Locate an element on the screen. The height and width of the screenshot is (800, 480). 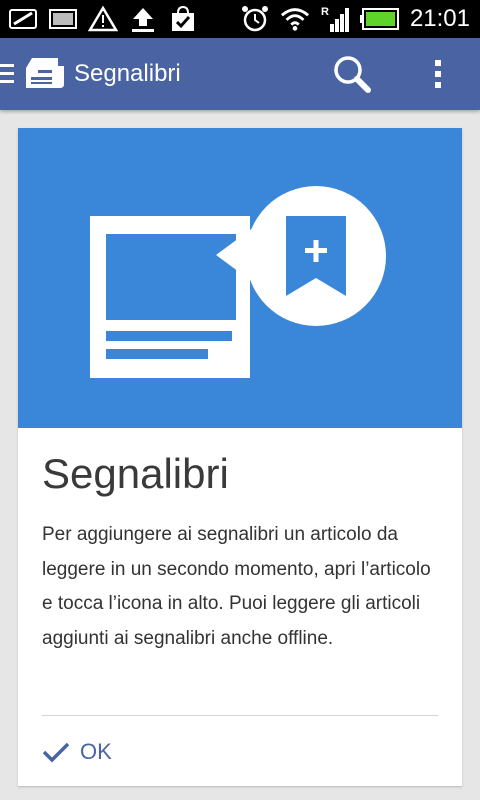
app-title: Segnalibri is located at coordinates (127, 73).